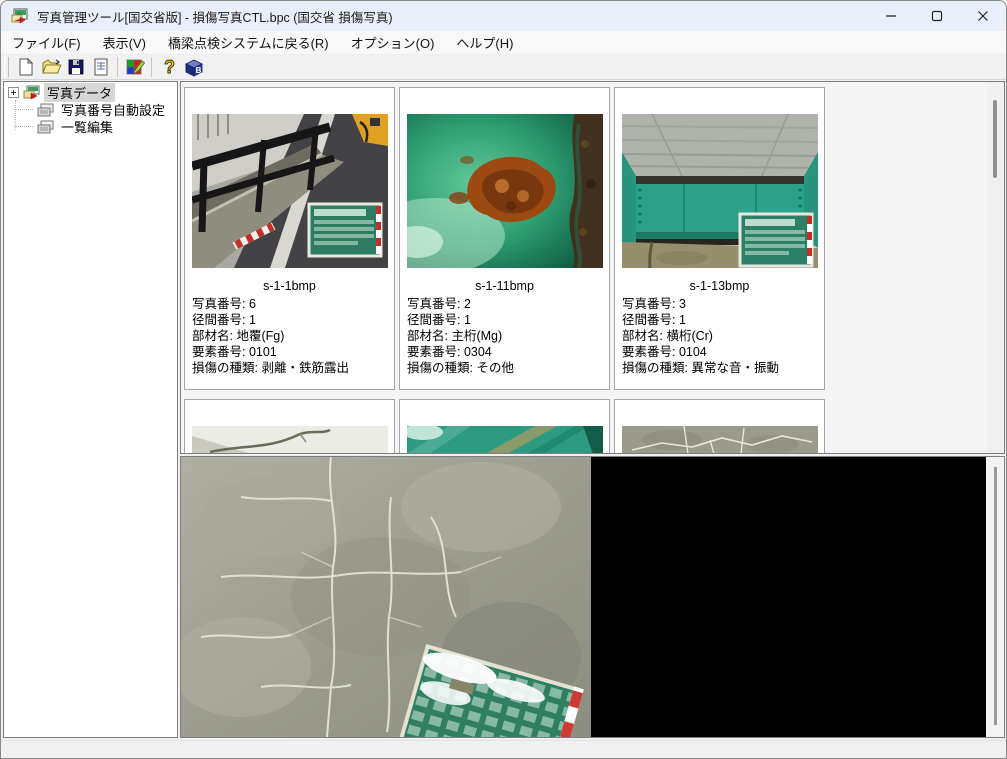  I want to click on photo-filename: s-1-11bmp, so click(504, 286).